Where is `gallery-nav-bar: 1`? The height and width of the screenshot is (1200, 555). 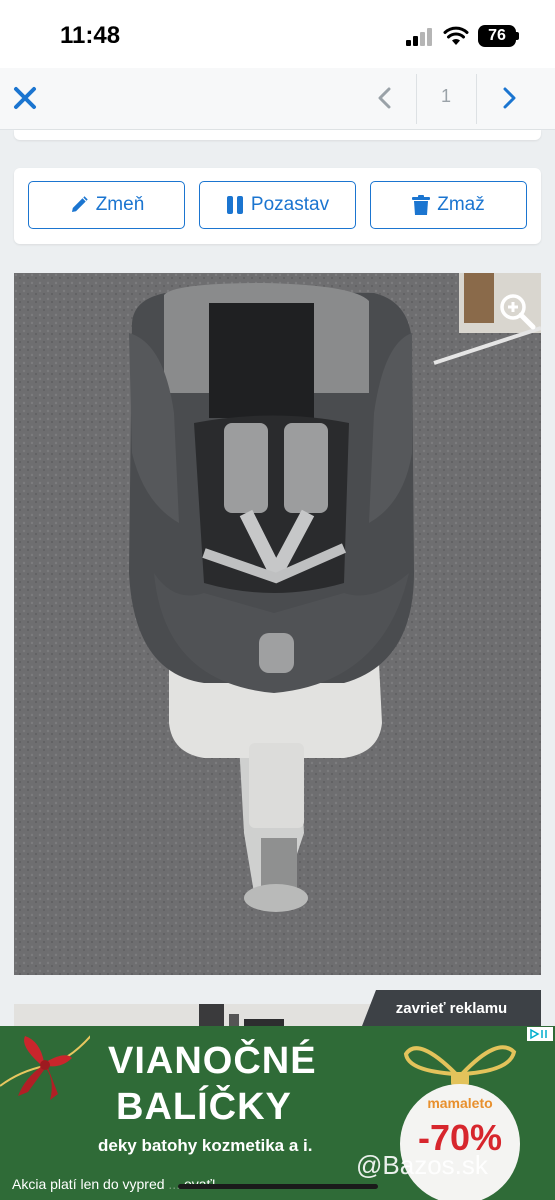
gallery-nav-bar: 1 is located at coordinates (277, 99).